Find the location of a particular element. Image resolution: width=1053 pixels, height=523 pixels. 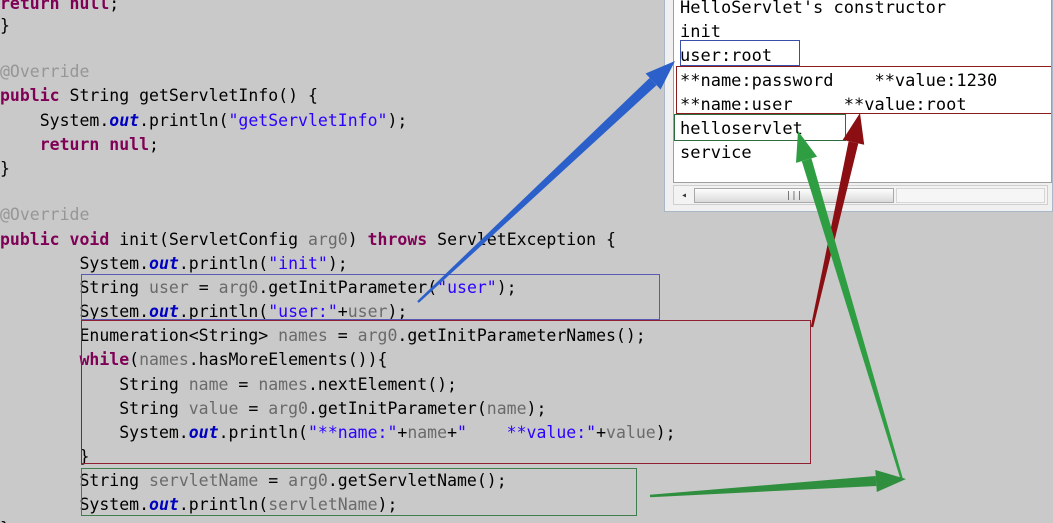

code-token: @Override is located at coordinates (45, 71).